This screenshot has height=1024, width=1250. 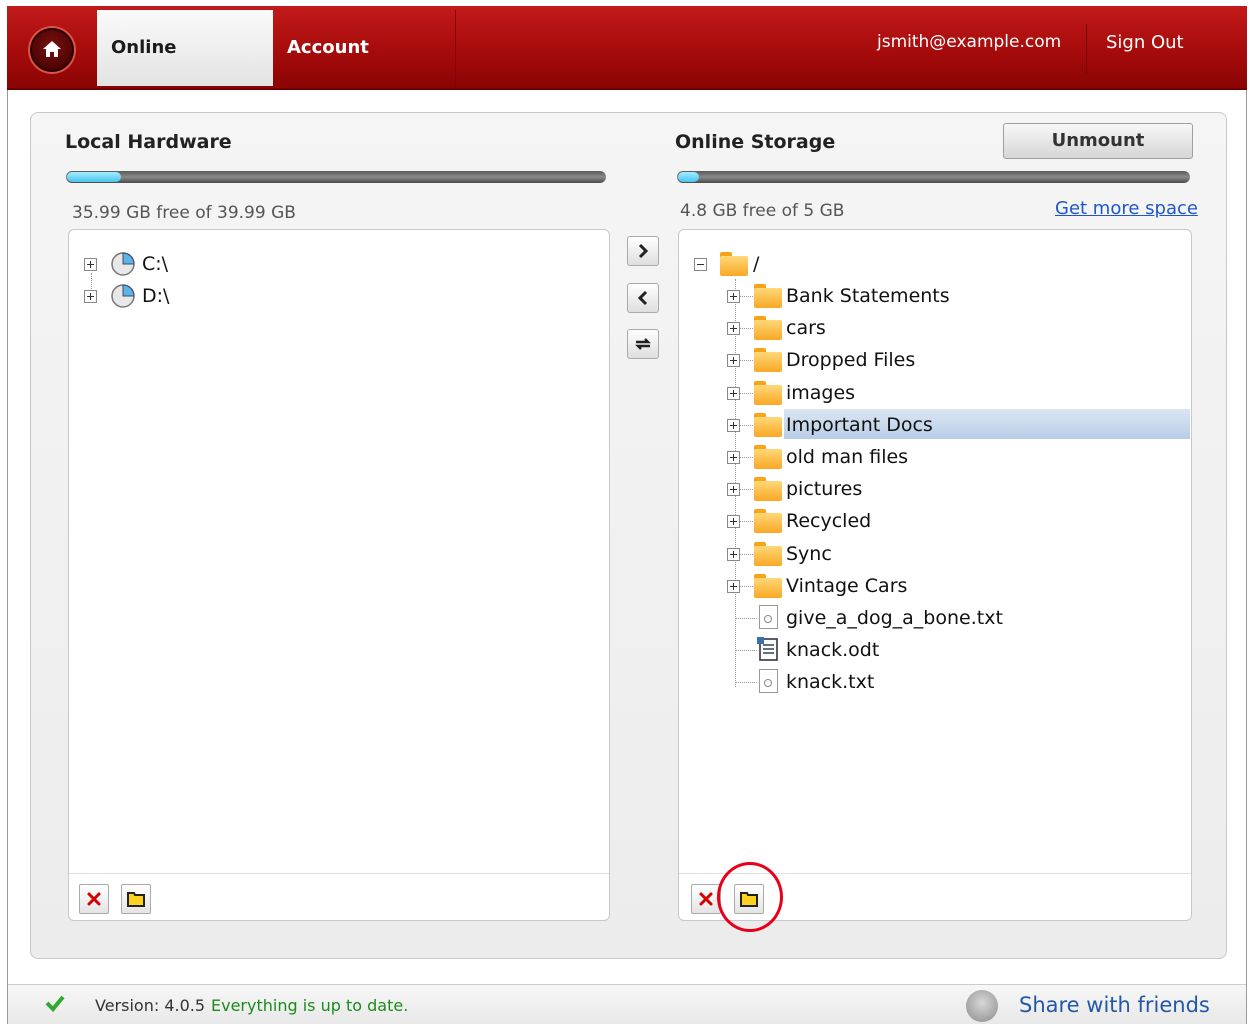 What do you see at coordinates (700, 264) in the screenshot?
I see `collapse-icon` at bounding box center [700, 264].